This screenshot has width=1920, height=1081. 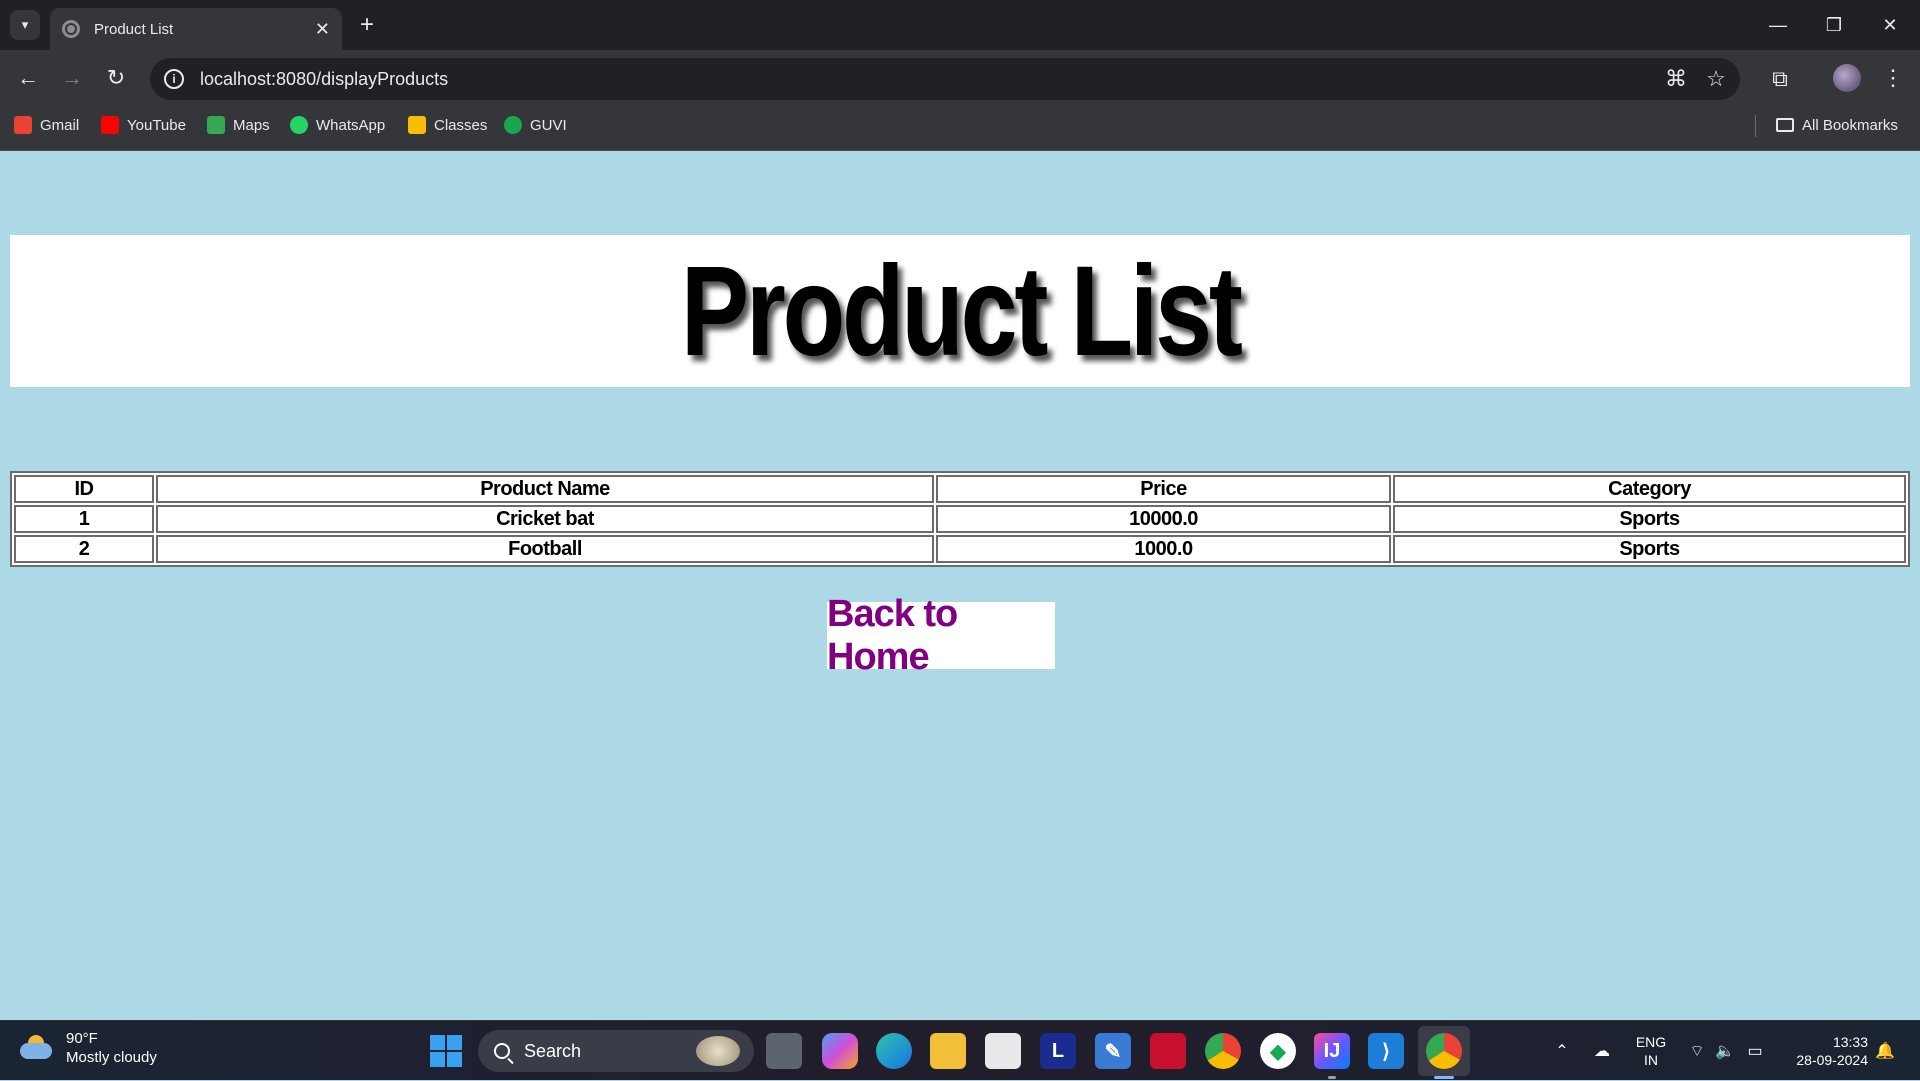 What do you see at coordinates (553, 1050) in the screenshot?
I see `search-placeholder: Search` at bounding box center [553, 1050].